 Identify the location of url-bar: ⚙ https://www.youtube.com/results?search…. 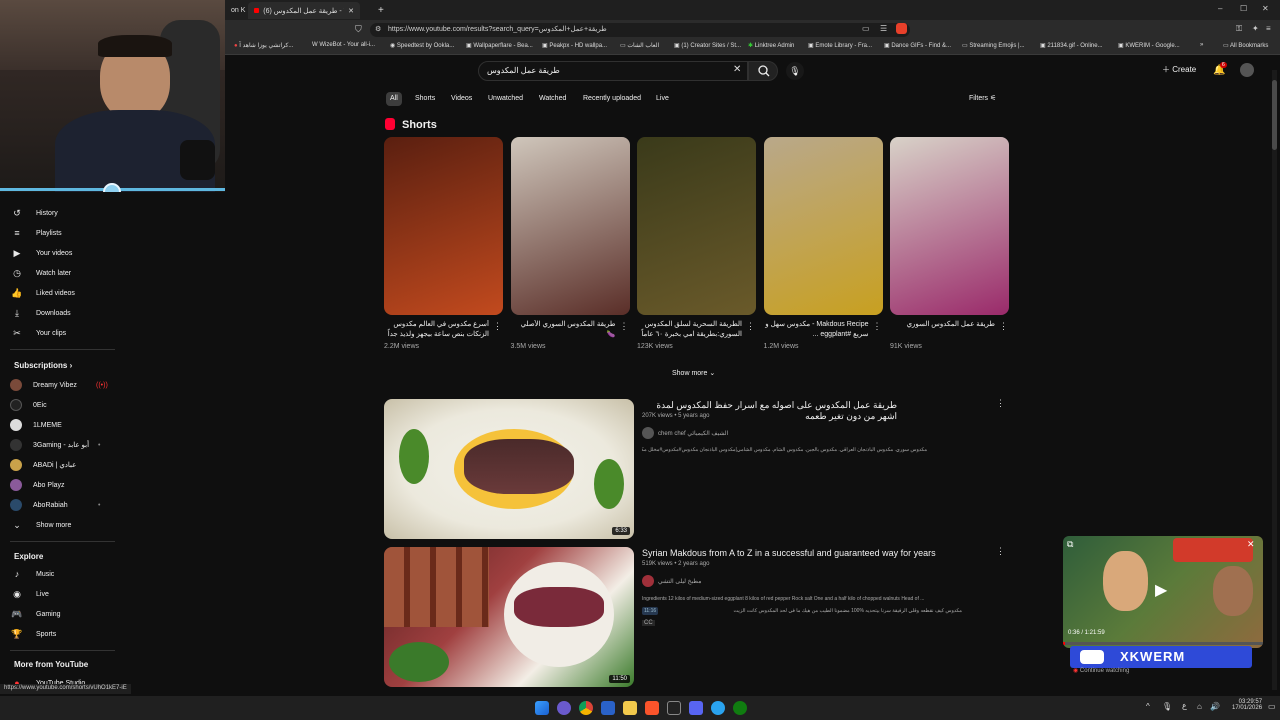
(640, 30).